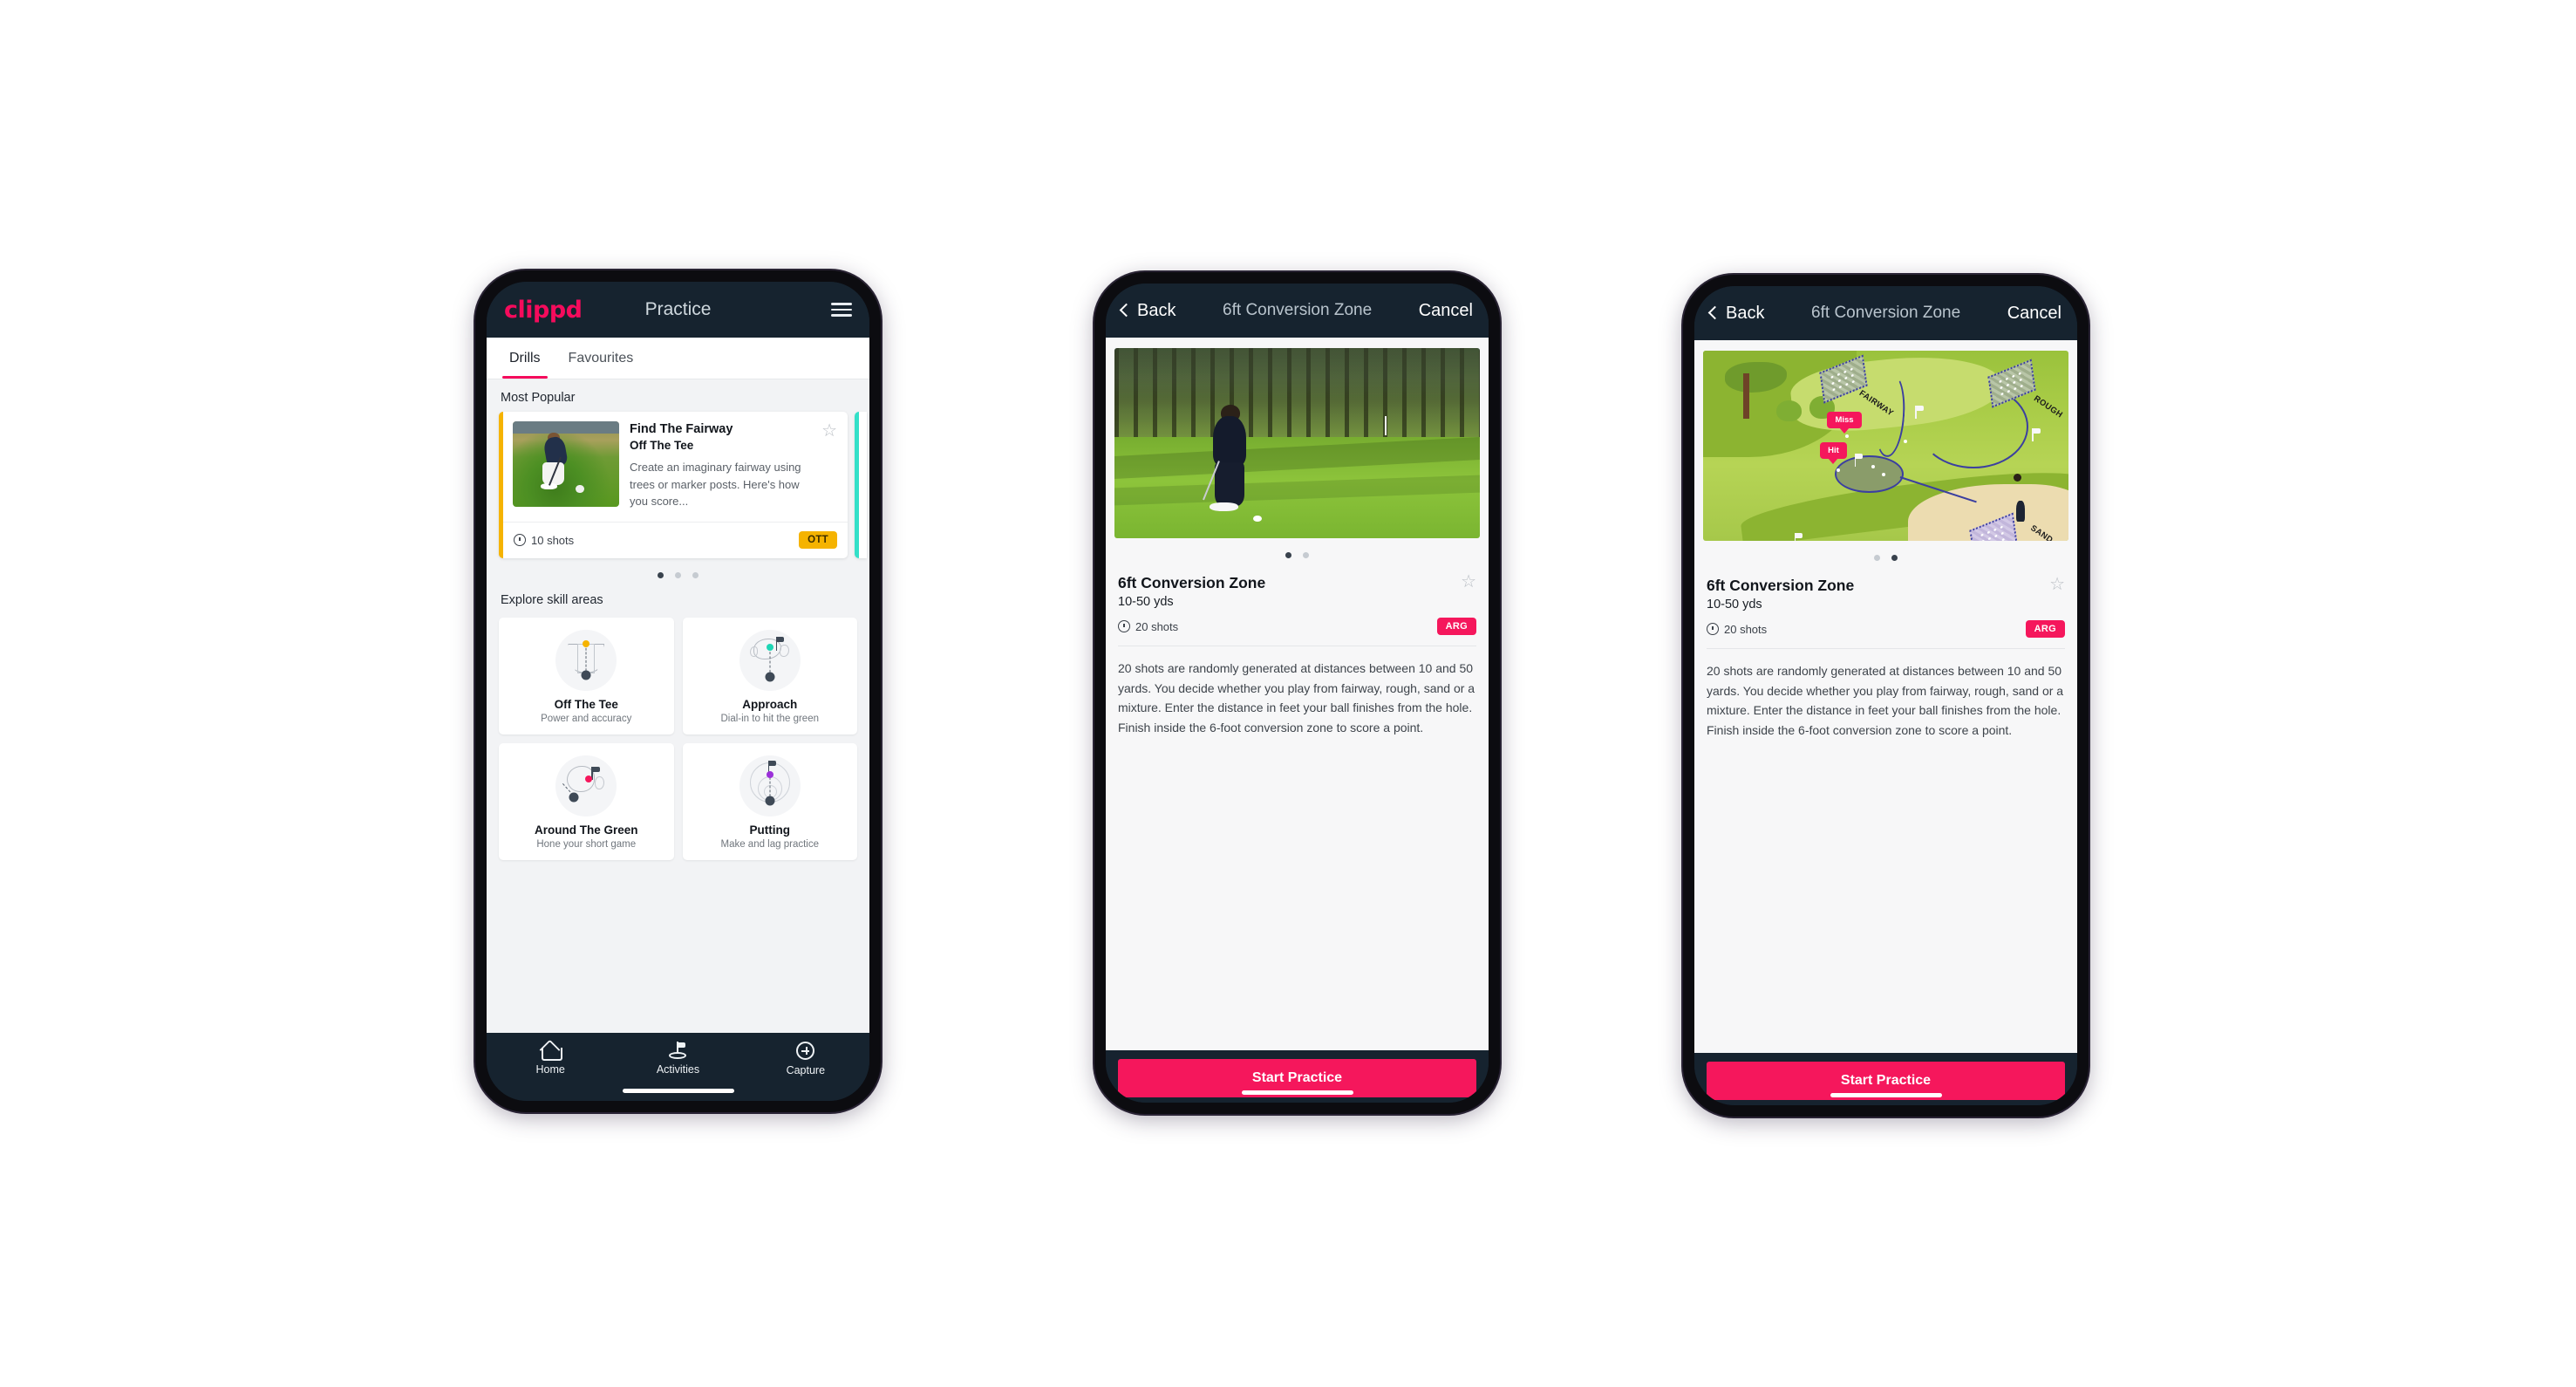 This screenshot has width=2576, height=1387. I want to click on approach-icon, so click(770, 660).